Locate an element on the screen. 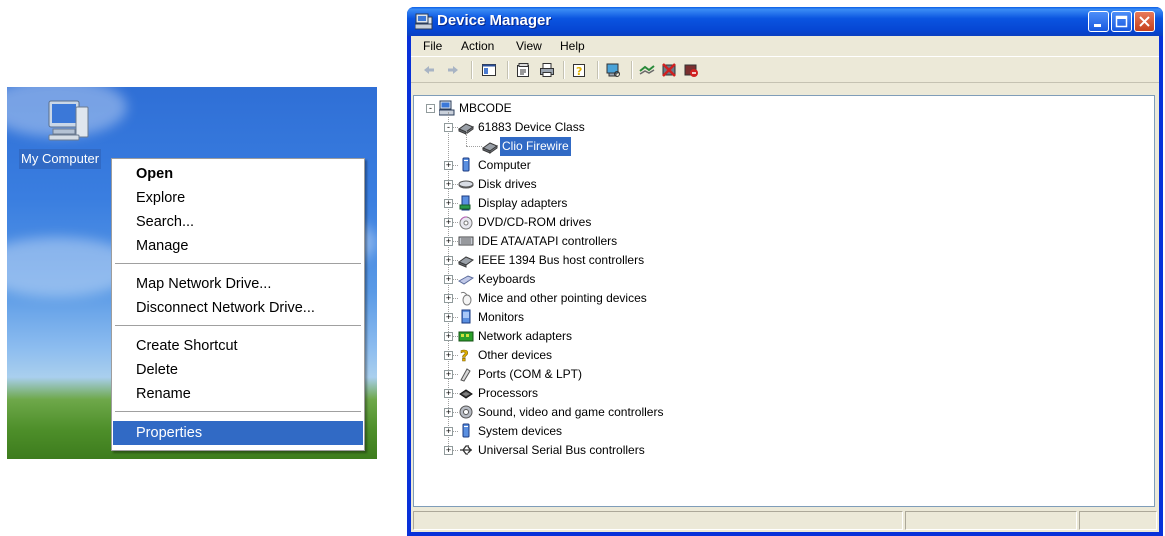 The image size is (1165, 536). properties-icon is located at coordinates (523, 70).